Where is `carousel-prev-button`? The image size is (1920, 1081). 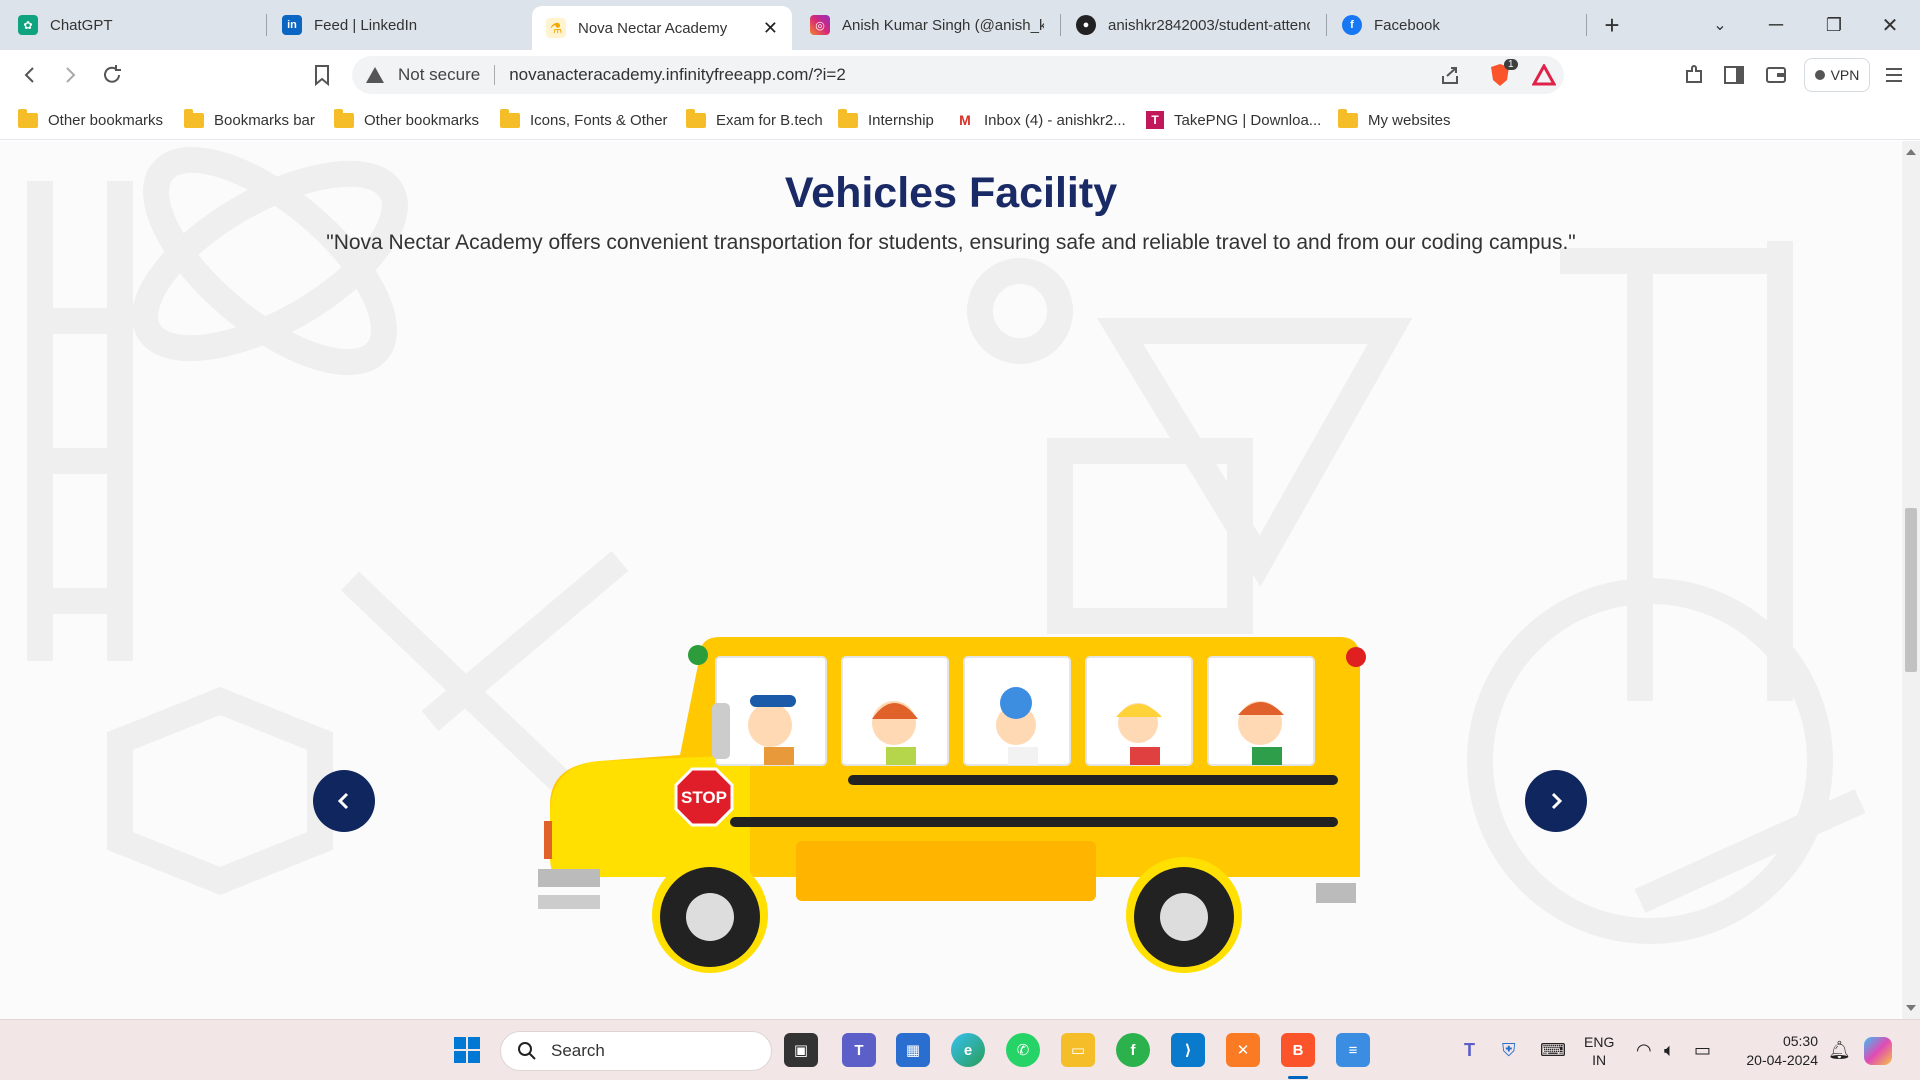
carousel-prev-button is located at coordinates (344, 801).